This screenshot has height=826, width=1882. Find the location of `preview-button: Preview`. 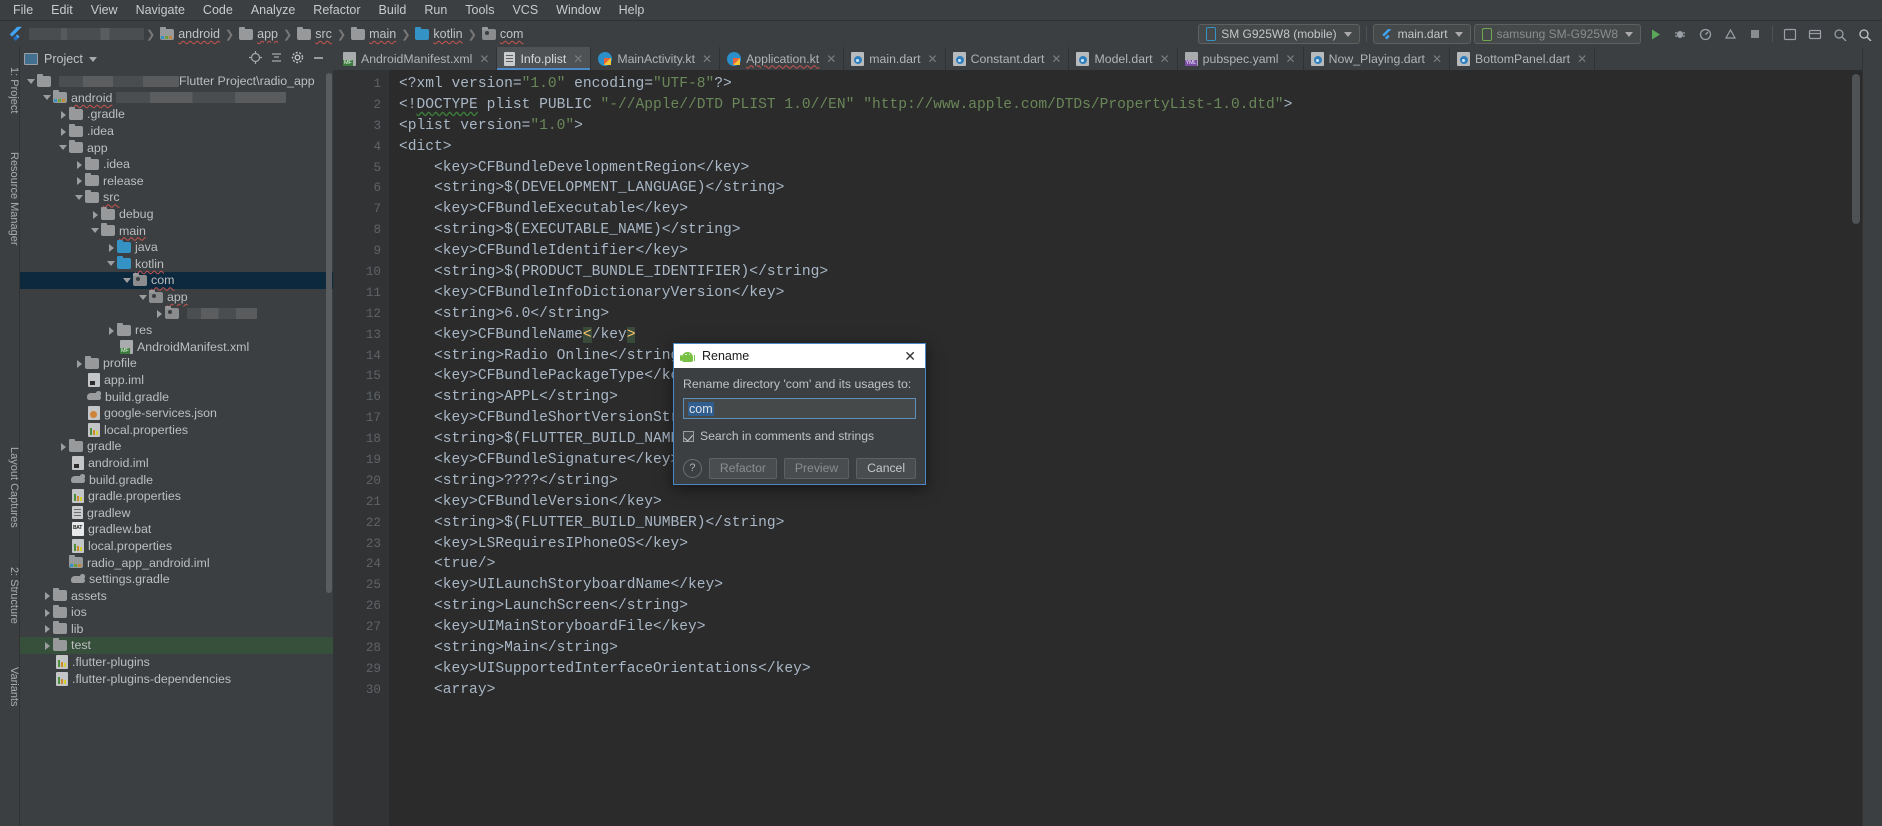

preview-button: Preview is located at coordinates (816, 468).